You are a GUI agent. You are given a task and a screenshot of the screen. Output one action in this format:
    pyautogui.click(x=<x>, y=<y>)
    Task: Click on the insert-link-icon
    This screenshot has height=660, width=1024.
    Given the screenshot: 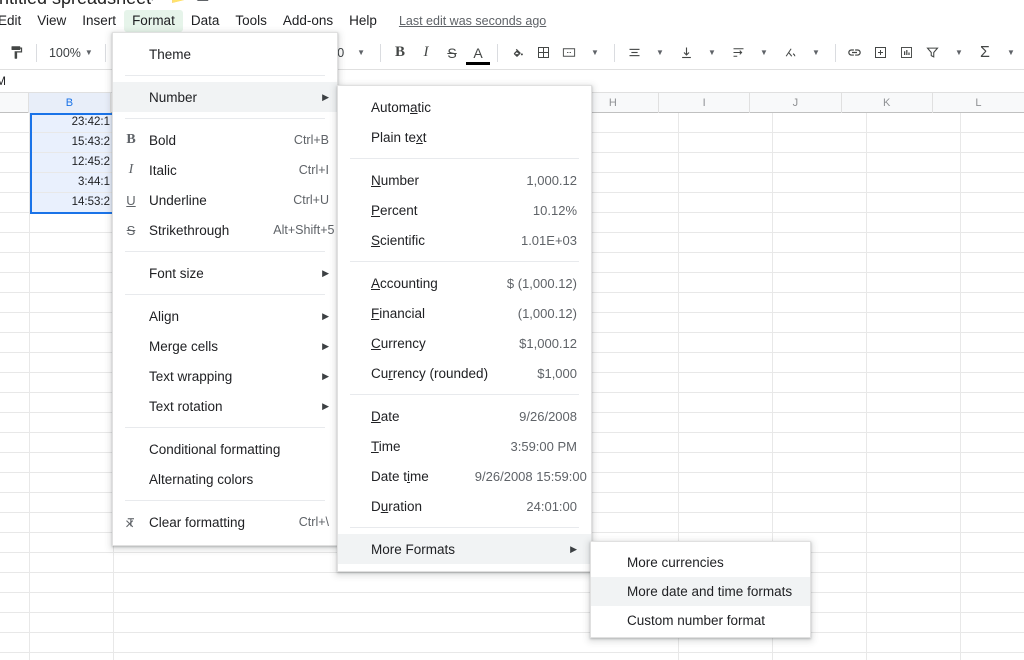 What is the action you would take?
    pyautogui.click(x=855, y=53)
    